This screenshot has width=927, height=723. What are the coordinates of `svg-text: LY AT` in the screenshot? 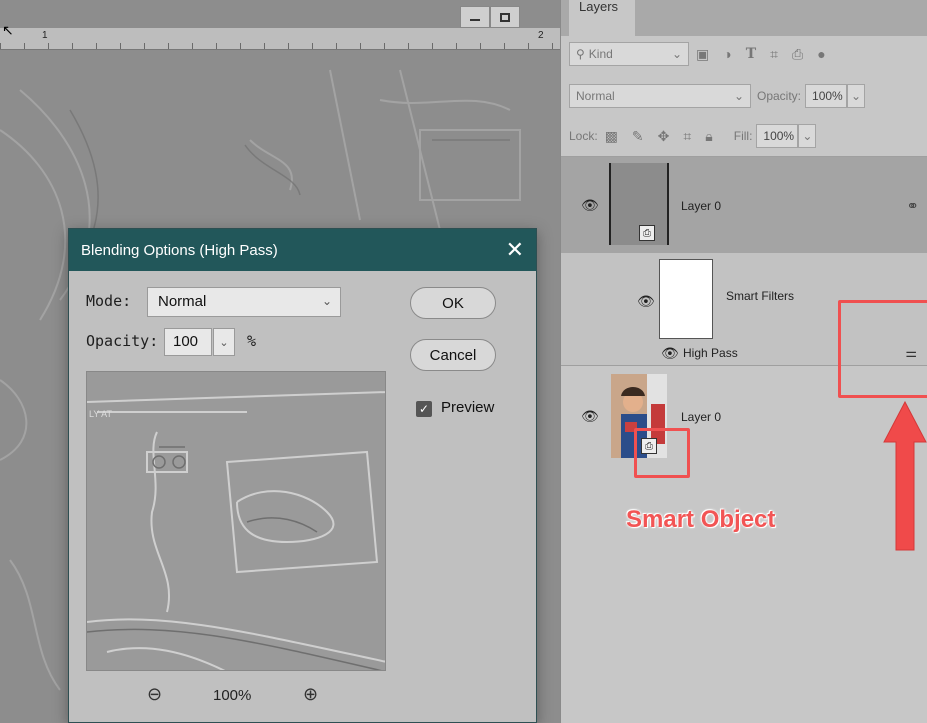 It's located at (101, 414).